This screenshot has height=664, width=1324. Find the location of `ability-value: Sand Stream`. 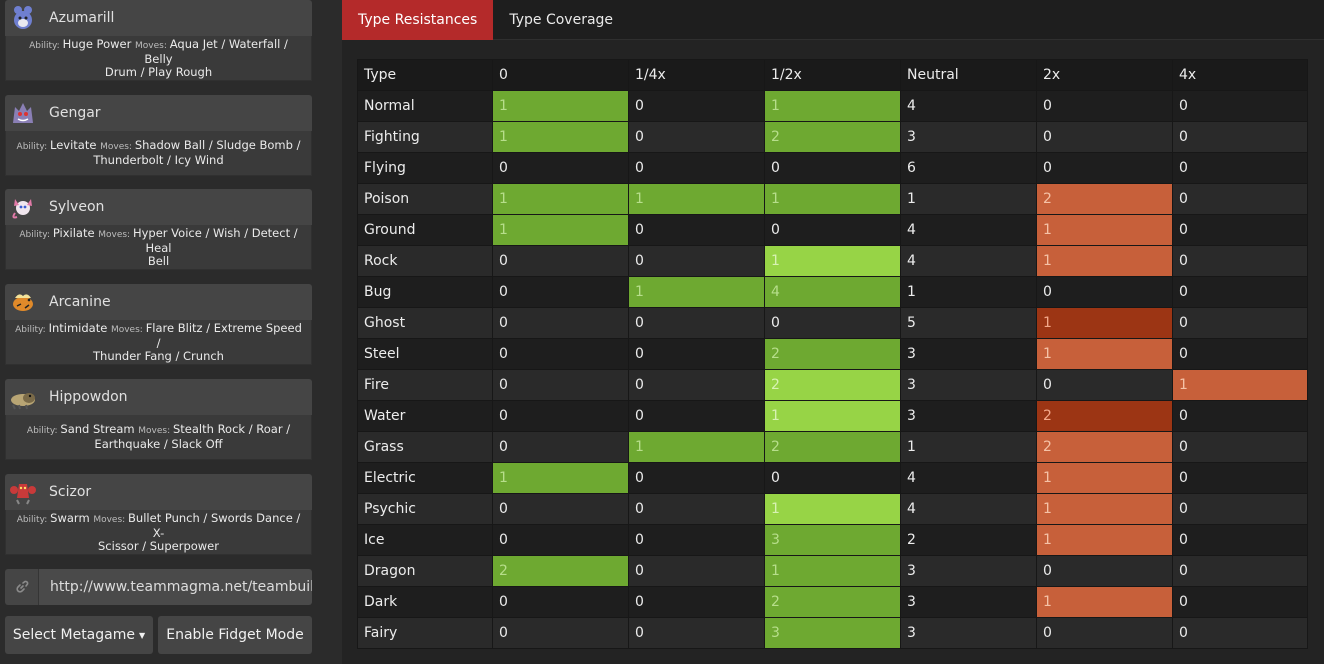

ability-value: Sand Stream is located at coordinates (97, 429).